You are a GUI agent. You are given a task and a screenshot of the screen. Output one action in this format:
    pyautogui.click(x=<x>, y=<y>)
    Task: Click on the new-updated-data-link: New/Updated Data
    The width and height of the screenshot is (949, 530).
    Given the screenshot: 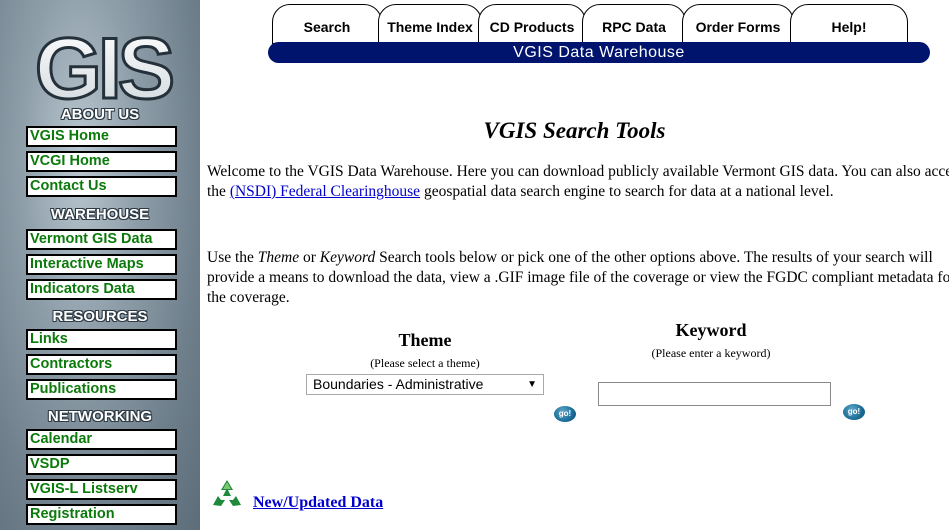 What is the action you would take?
    pyautogui.click(x=318, y=503)
    